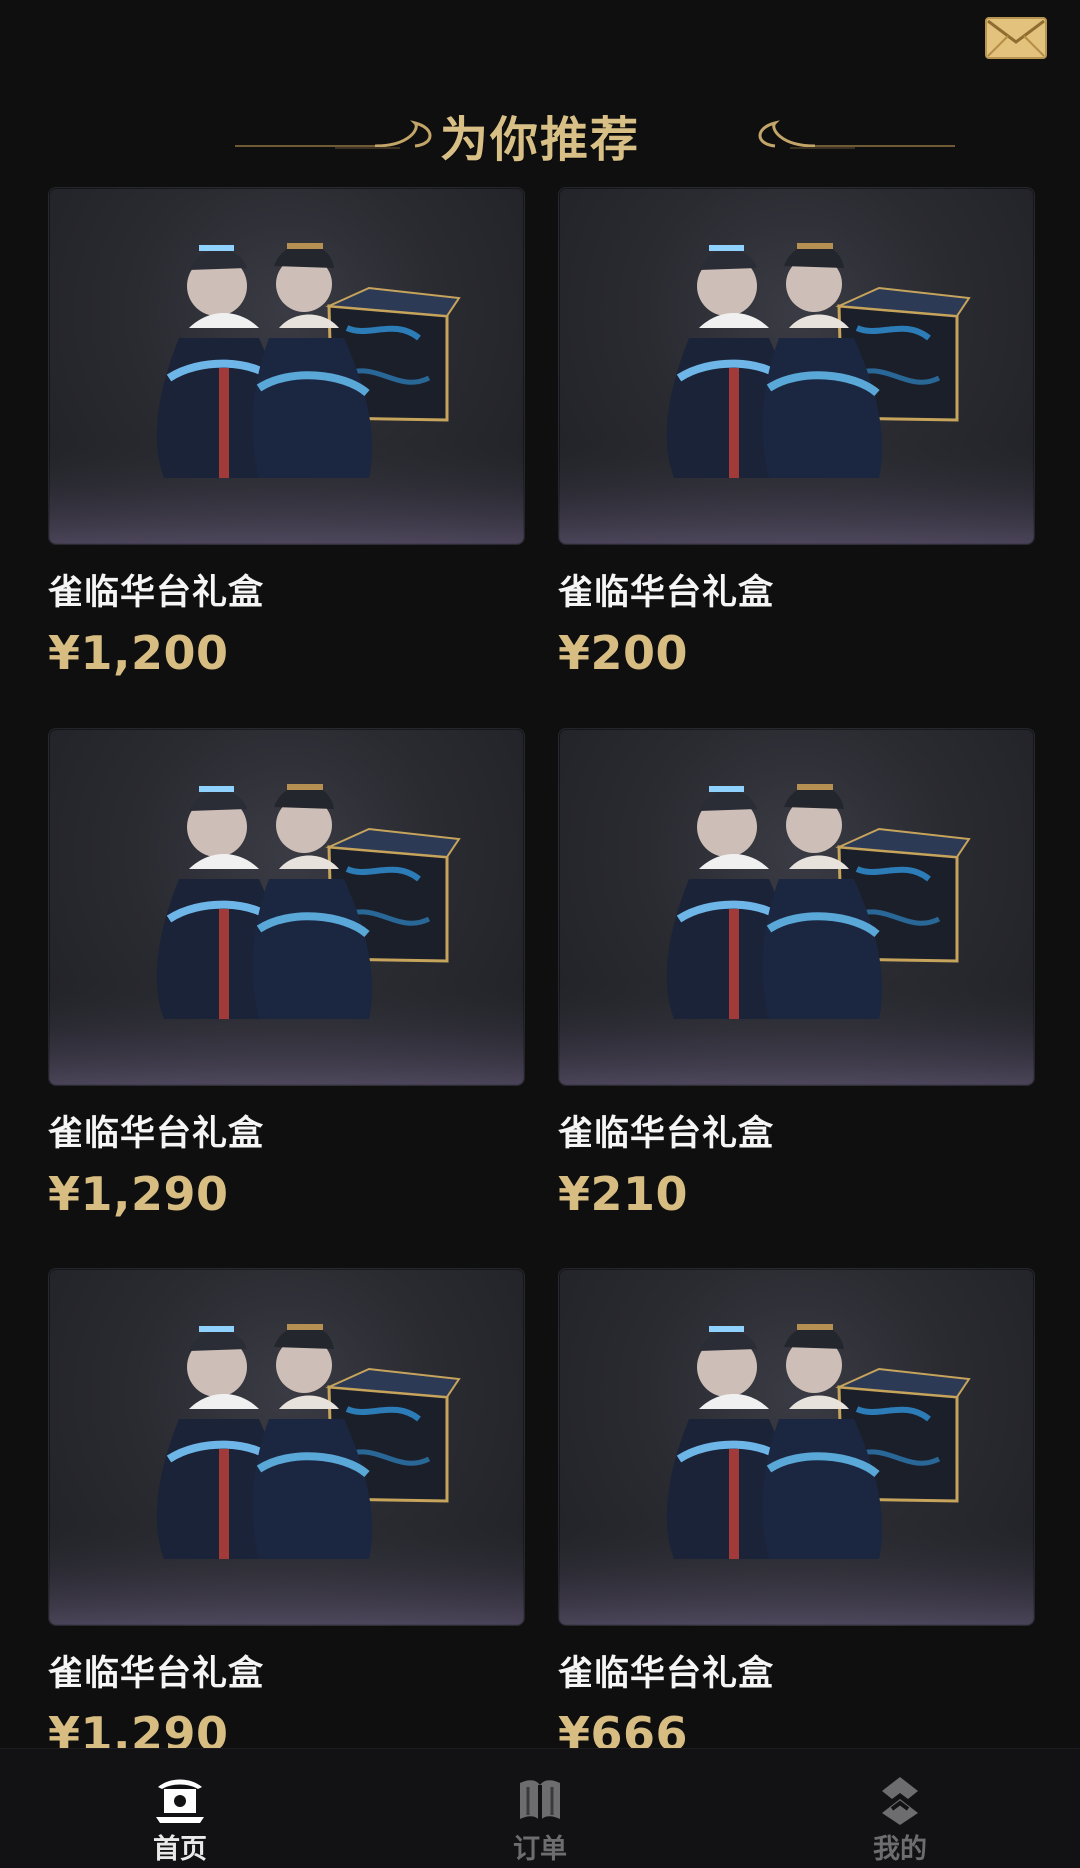 This screenshot has height=1868, width=1080. I want to click on nav-profile: 我的, so click(900, 1808).